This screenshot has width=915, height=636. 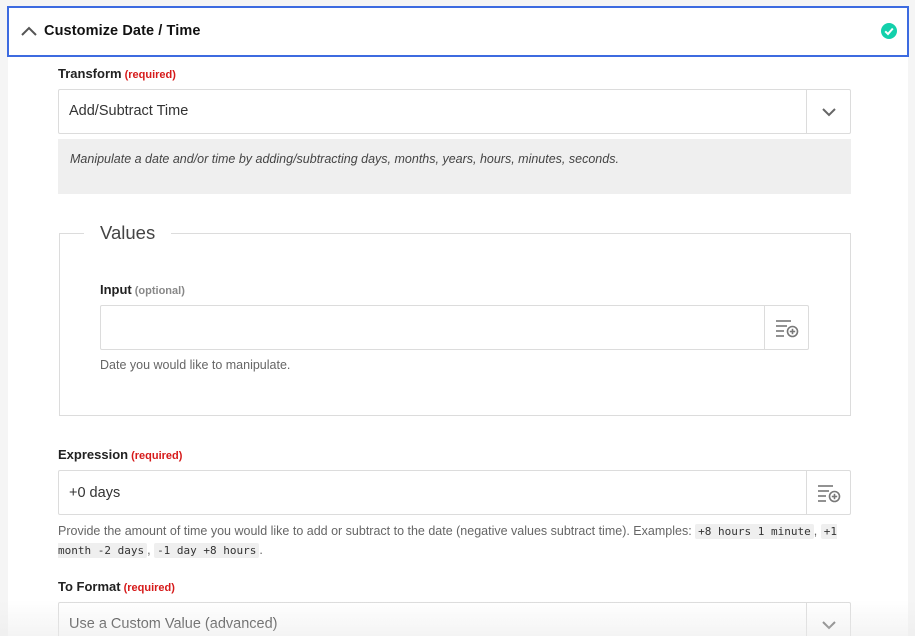 What do you see at coordinates (195, 365) in the screenshot?
I see `input-help-text: Date you would like to manipulate.` at bounding box center [195, 365].